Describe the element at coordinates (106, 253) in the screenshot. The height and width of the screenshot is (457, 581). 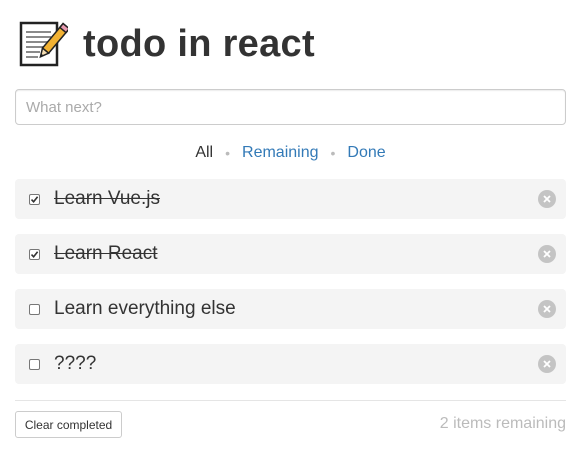
I see `todo-text: Learn React` at that location.